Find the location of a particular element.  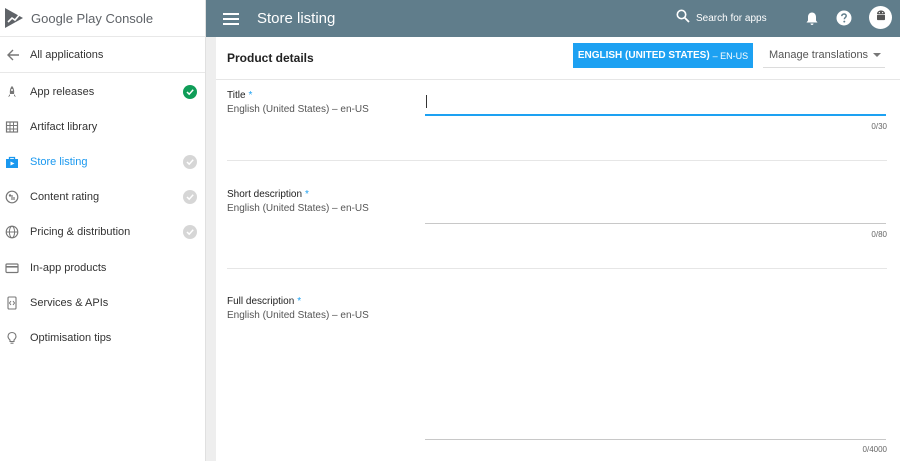

complete-check-icon is located at coordinates (190, 91).